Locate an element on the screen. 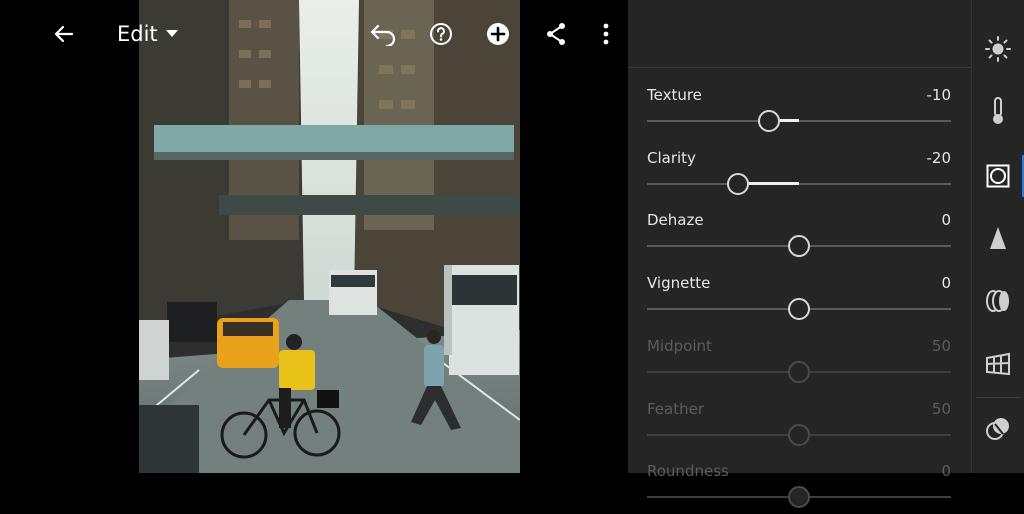  detail-icon is located at coordinates (998, 238).